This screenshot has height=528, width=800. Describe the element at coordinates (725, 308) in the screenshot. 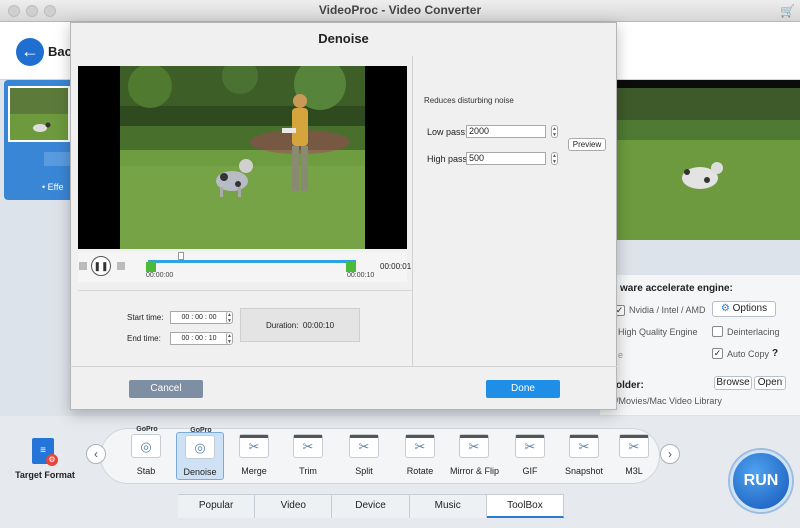

I see `gear-icon: ⚙` at that location.